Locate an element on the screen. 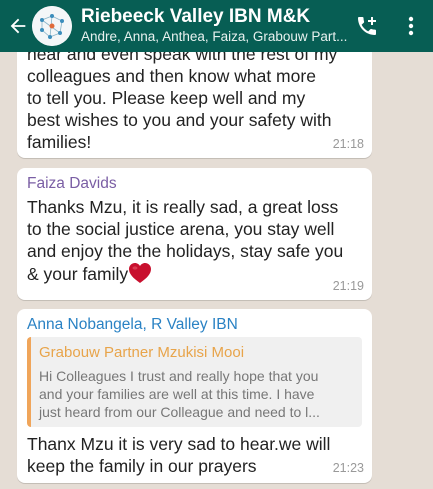 The image size is (433, 489). more-vert-icon is located at coordinates (411, 26).